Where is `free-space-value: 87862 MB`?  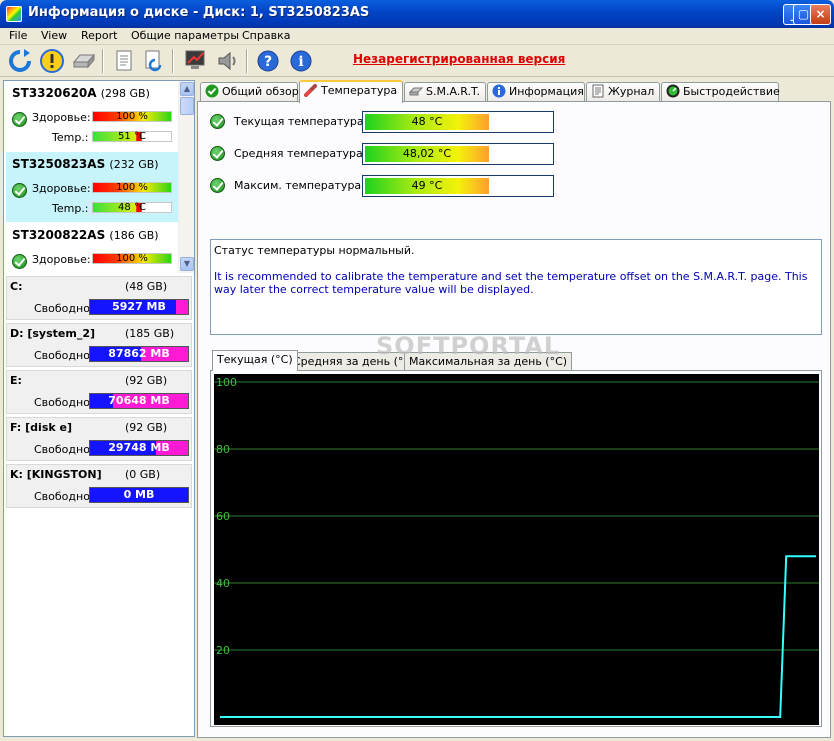 free-space-value: 87862 MB is located at coordinates (139, 353).